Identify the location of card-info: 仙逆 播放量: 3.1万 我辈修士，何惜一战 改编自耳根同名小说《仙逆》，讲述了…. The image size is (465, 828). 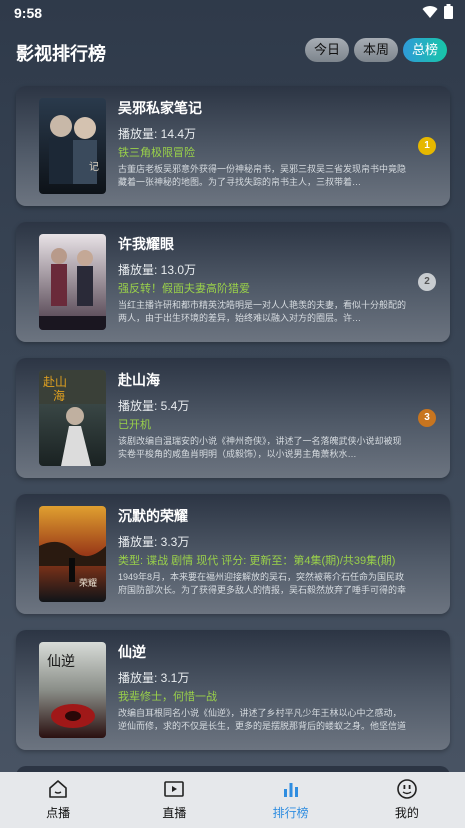
(263, 687).